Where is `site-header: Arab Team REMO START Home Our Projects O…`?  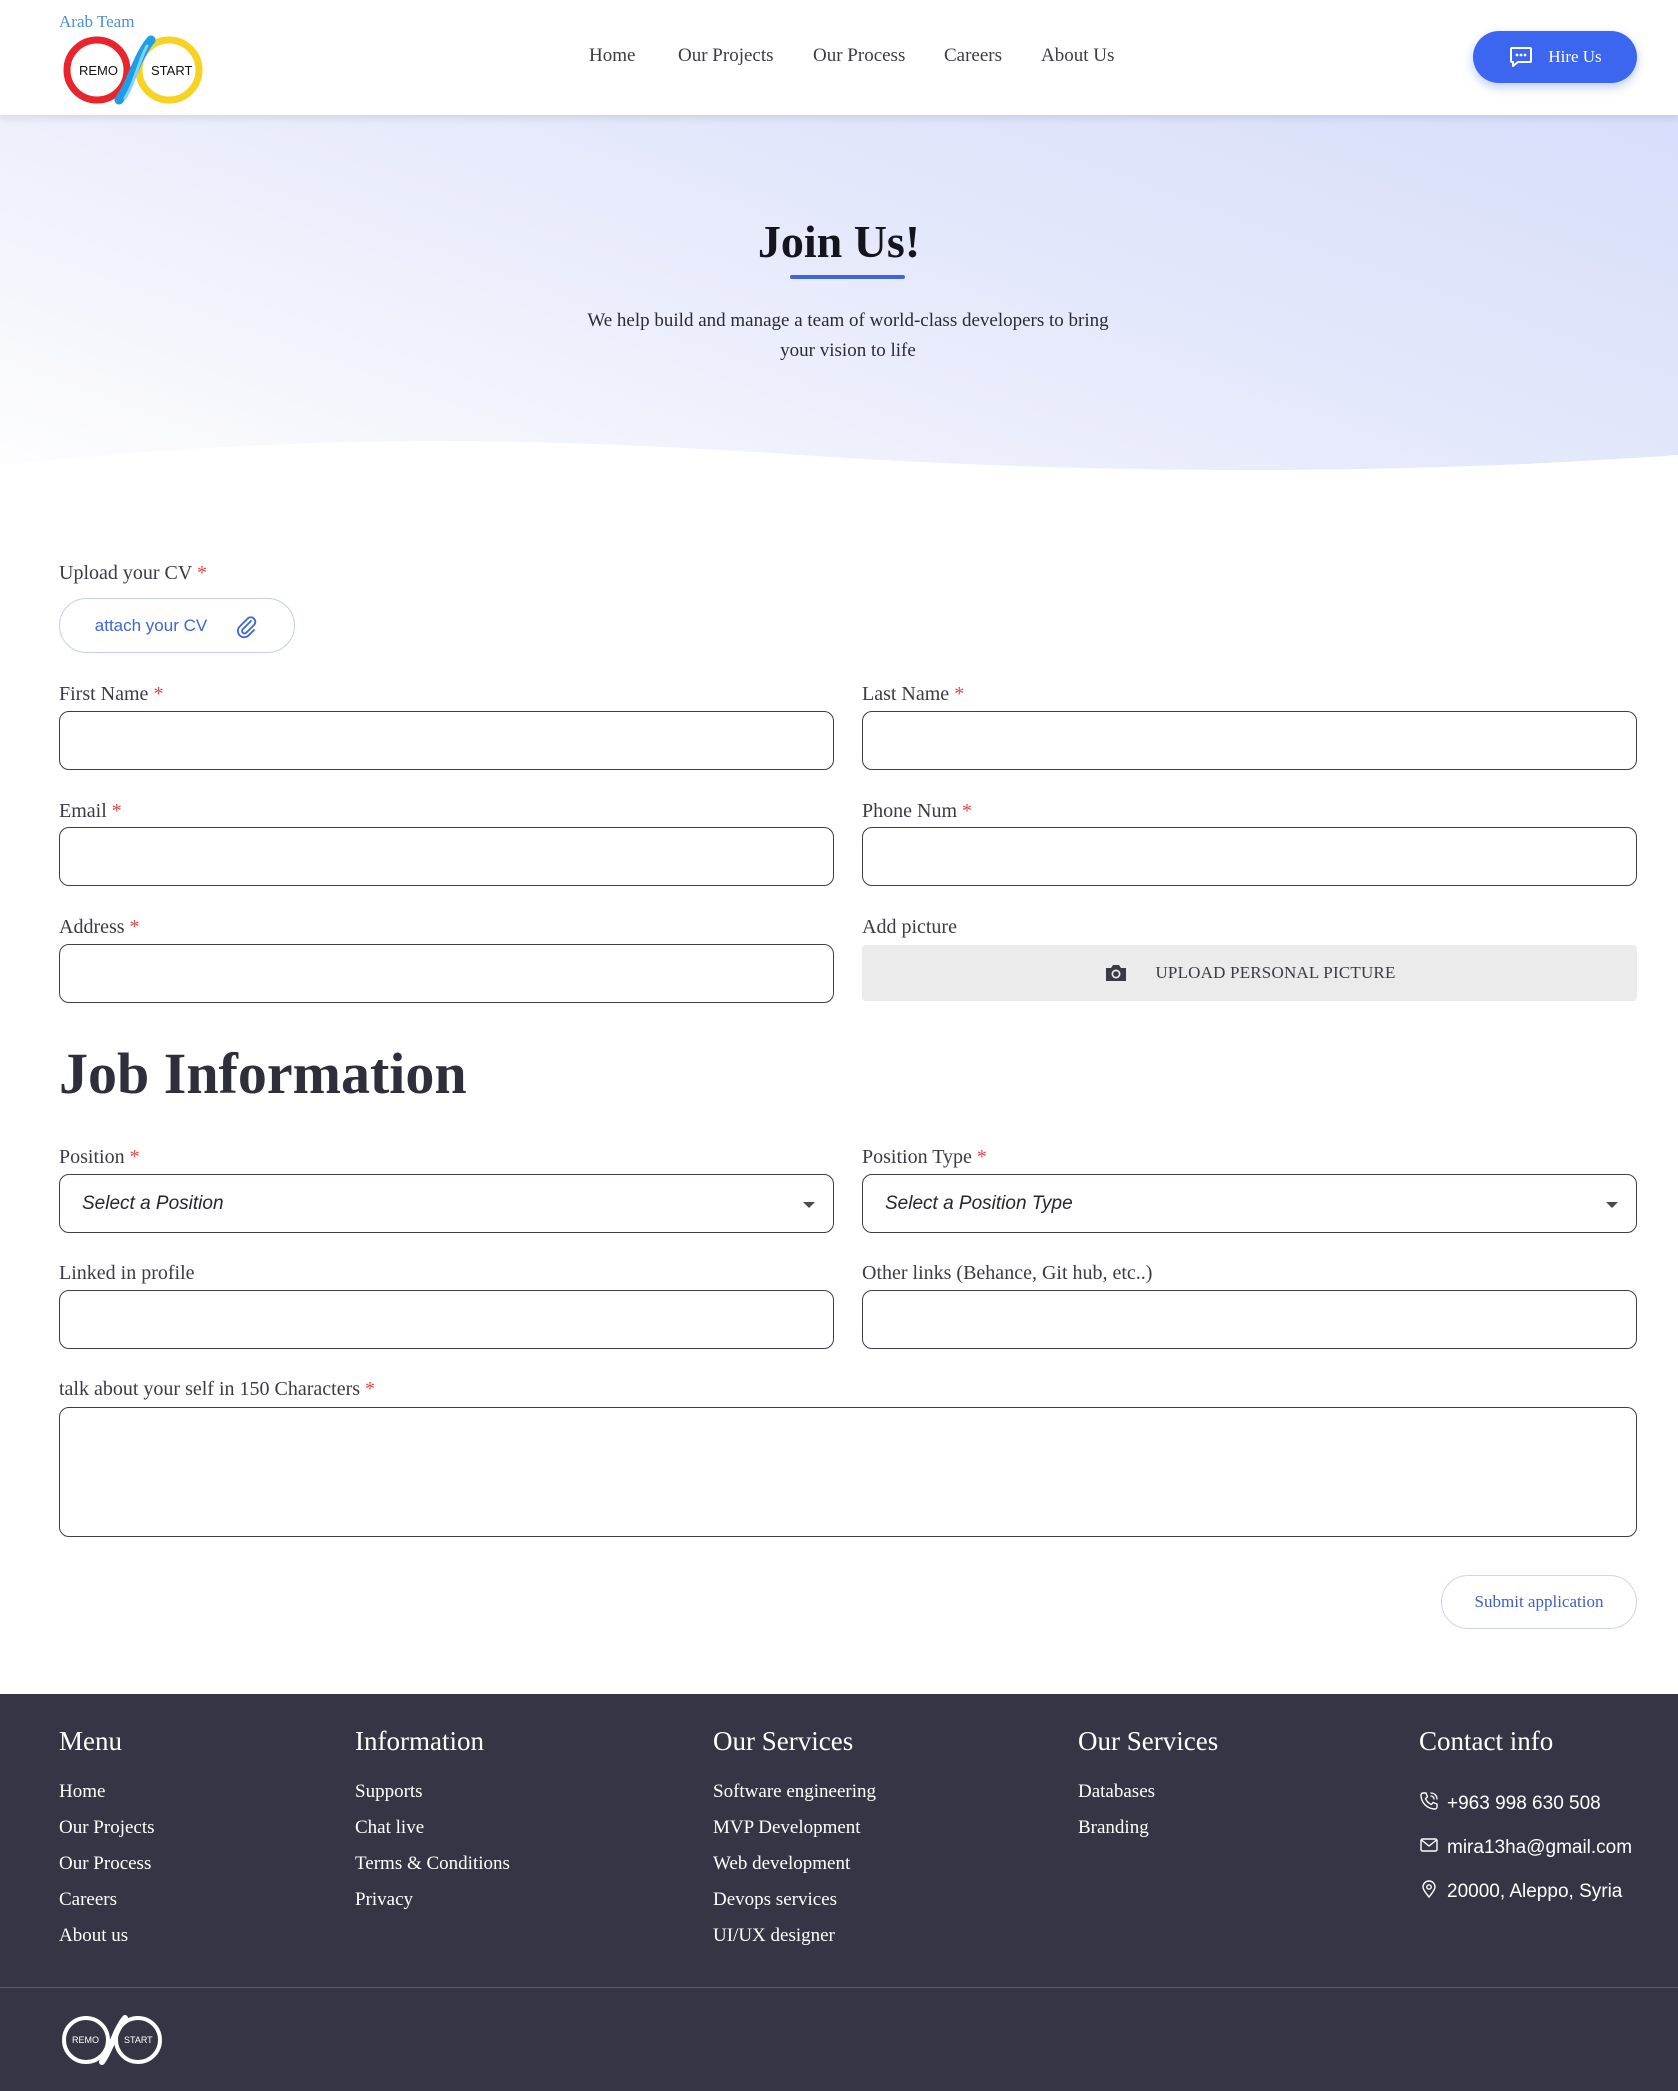 site-header: Arab Team REMO START Home Our Projects O… is located at coordinates (839, 57).